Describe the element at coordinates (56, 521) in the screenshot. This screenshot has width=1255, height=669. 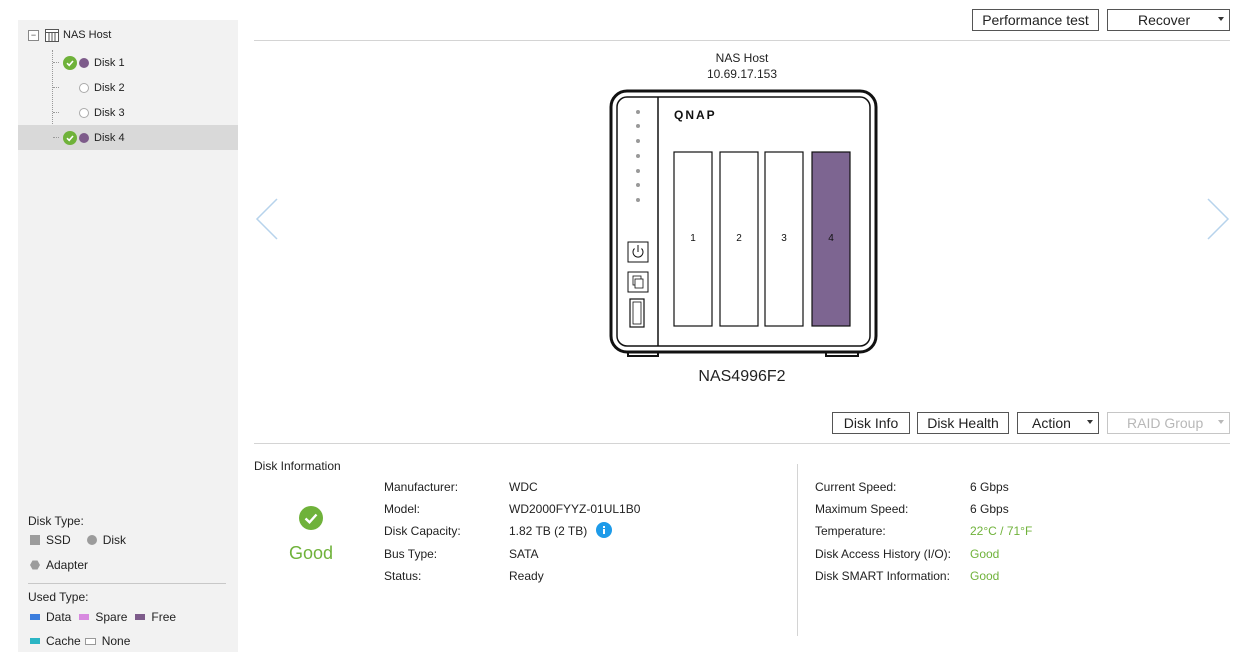
I see `disk-type-legend-title: Disk Type:` at that location.